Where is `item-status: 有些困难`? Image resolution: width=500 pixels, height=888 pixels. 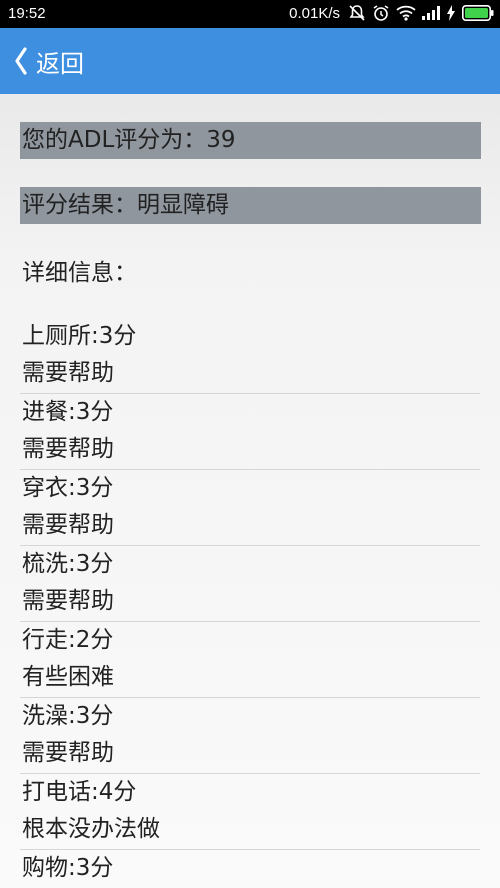 item-status: 有些困难 is located at coordinates (68, 677).